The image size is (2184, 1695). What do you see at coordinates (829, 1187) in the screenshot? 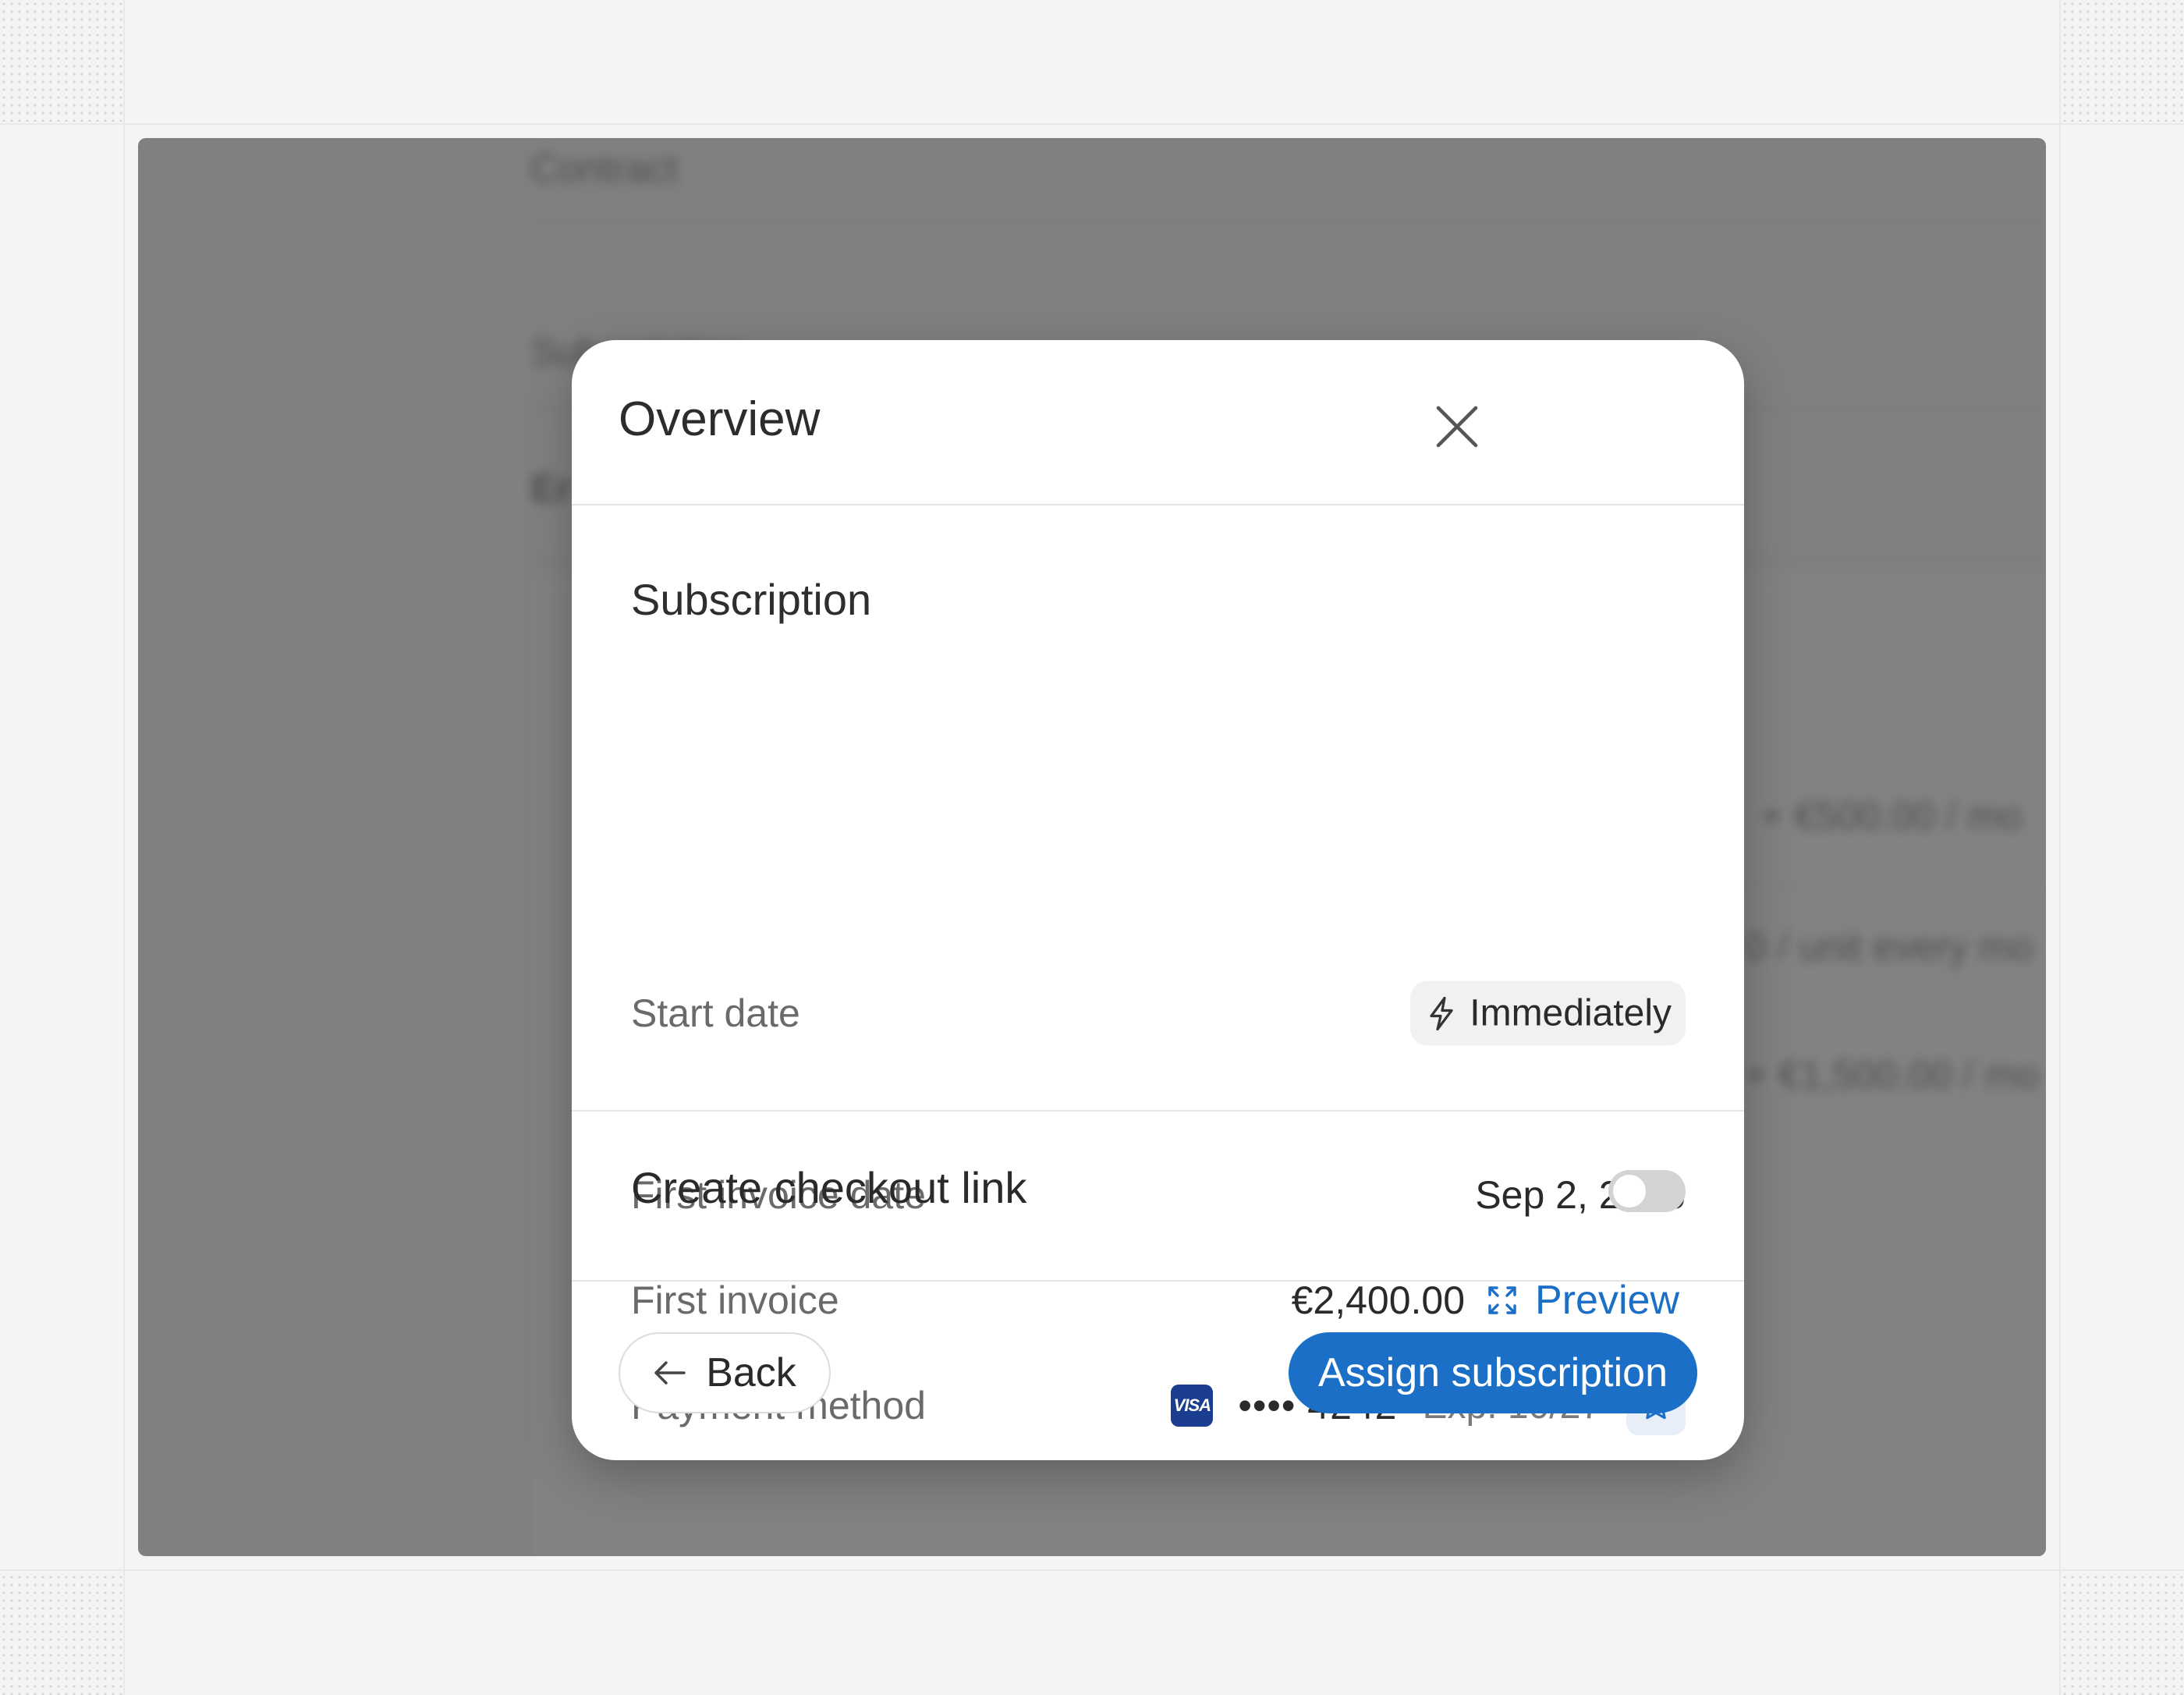
I see `checkout-label: Create checkout link` at bounding box center [829, 1187].